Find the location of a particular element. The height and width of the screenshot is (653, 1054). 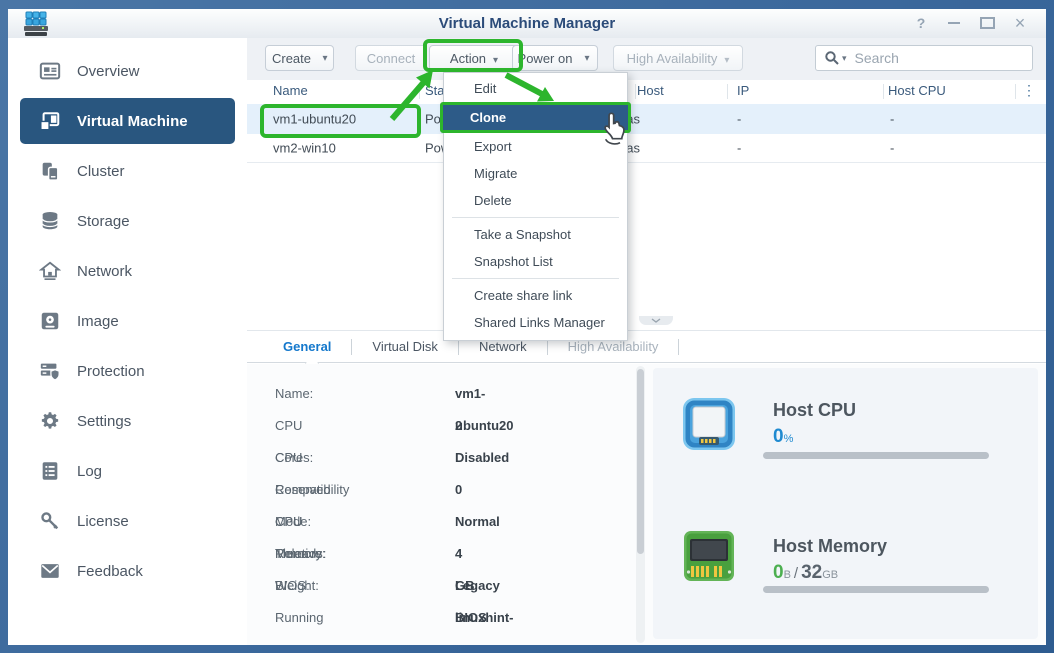

connect-button: Connect is located at coordinates (391, 58).